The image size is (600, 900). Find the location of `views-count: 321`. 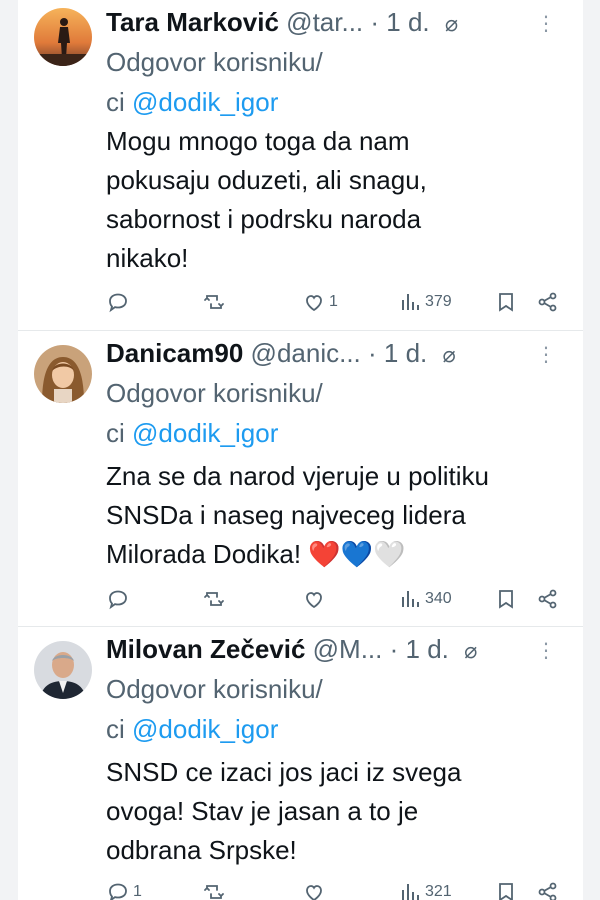

views-count: 321 is located at coordinates (438, 891).